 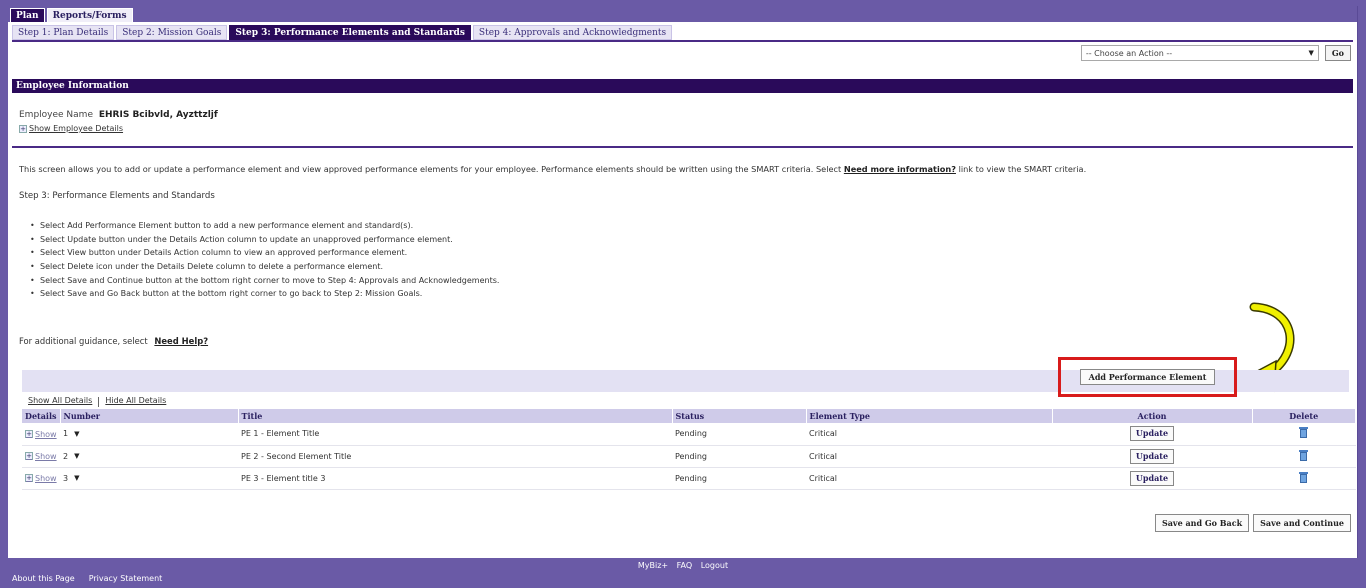 What do you see at coordinates (929, 416) in the screenshot?
I see `col-element-type: Element Type` at bounding box center [929, 416].